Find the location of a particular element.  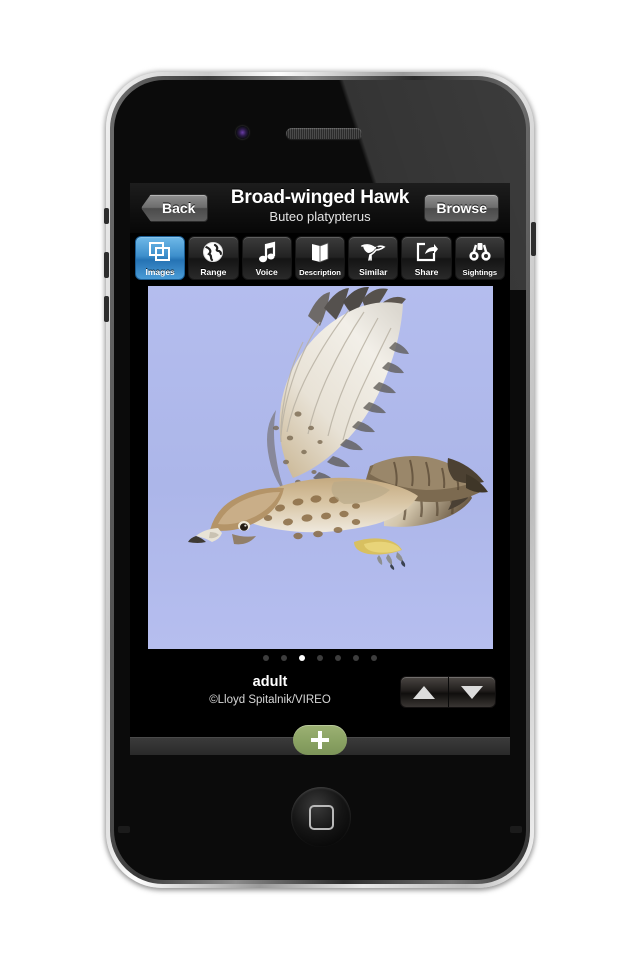

home-button is located at coordinates (321, 817).